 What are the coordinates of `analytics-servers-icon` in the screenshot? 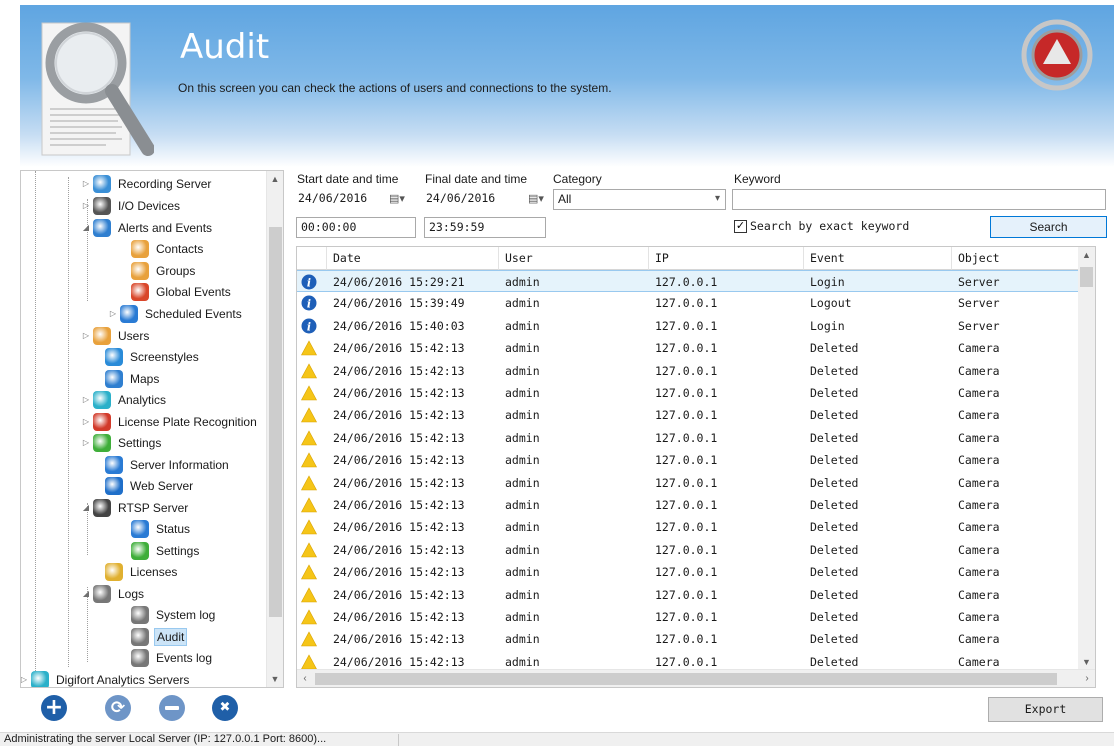 It's located at (40, 678).